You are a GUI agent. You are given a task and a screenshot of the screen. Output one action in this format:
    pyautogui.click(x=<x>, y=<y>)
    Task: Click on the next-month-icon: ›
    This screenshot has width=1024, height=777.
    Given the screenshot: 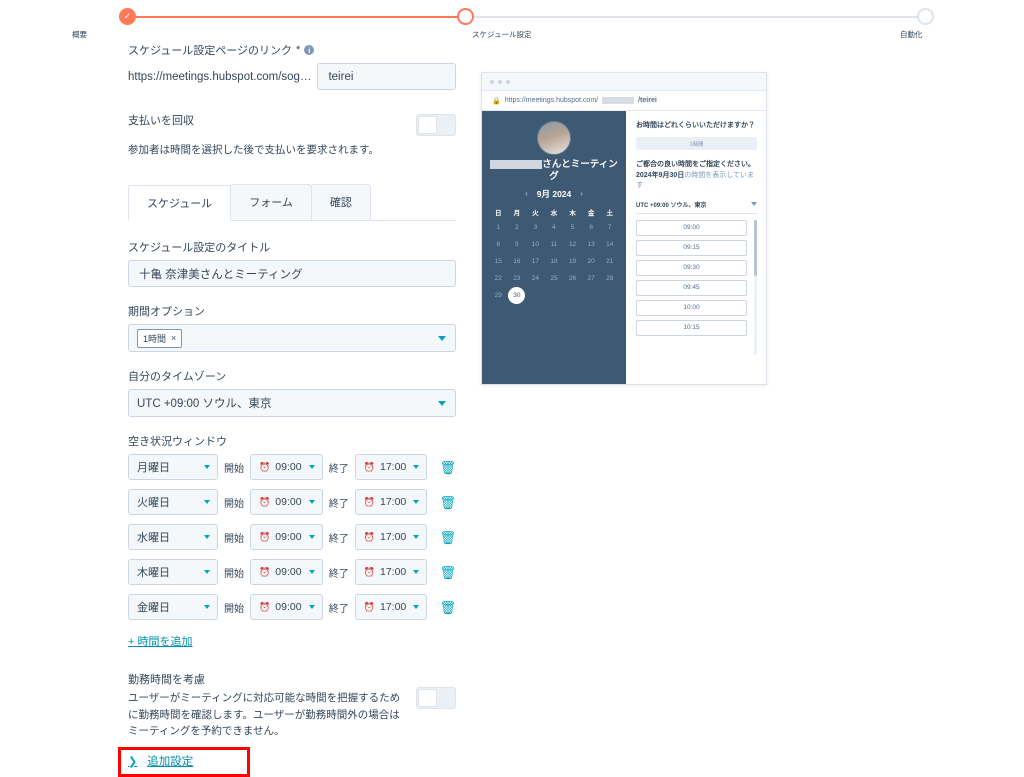 What is the action you would take?
    pyautogui.click(x=581, y=193)
    